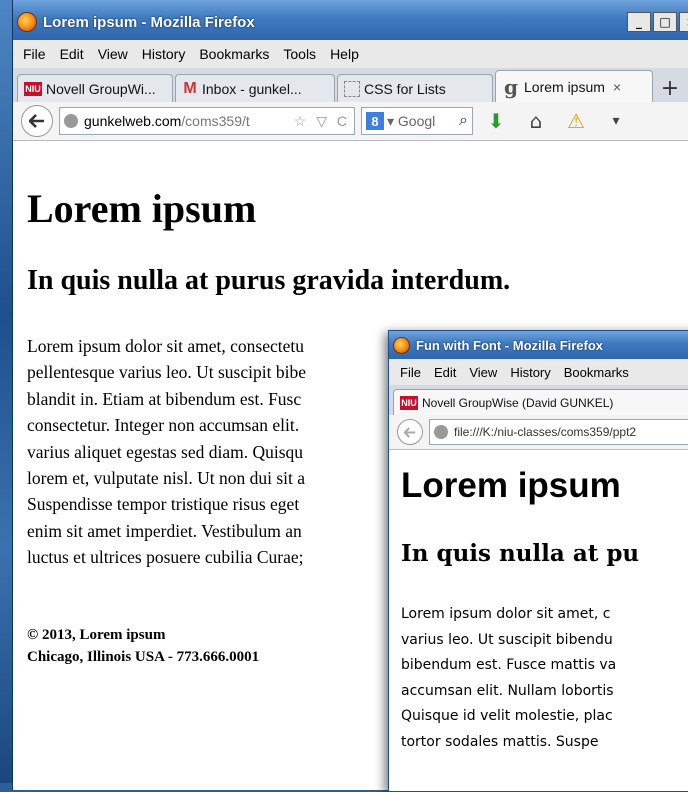 This screenshot has height=792, width=688. What do you see at coordinates (344, 54) in the screenshot?
I see `menu-help: Help` at bounding box center [344, 54].